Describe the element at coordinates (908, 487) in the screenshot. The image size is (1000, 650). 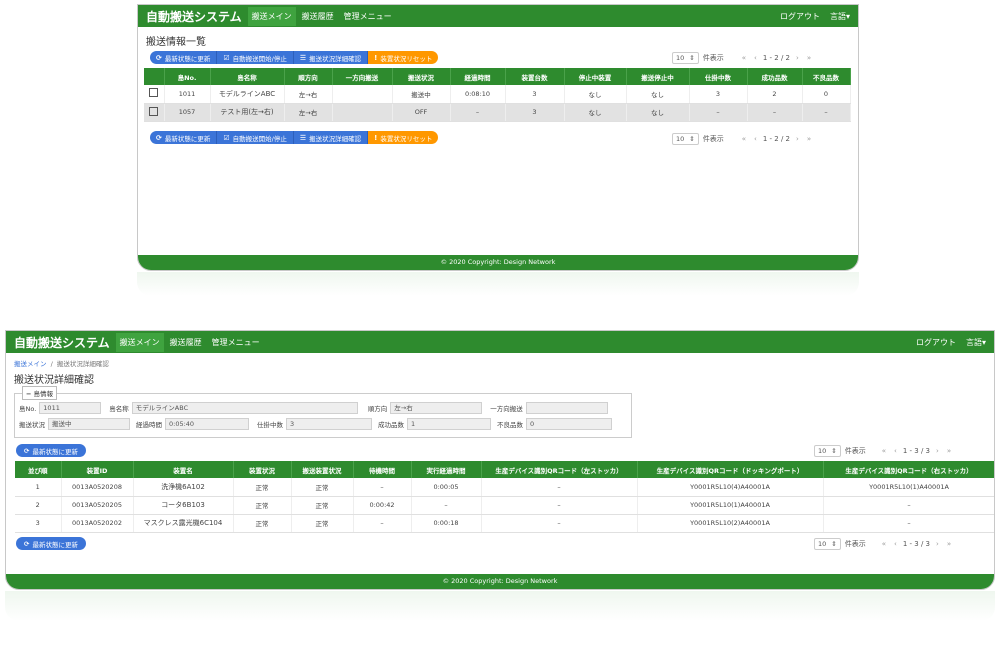
I see `table-cell: Y0001R5L10(1)A40001A` at that location.